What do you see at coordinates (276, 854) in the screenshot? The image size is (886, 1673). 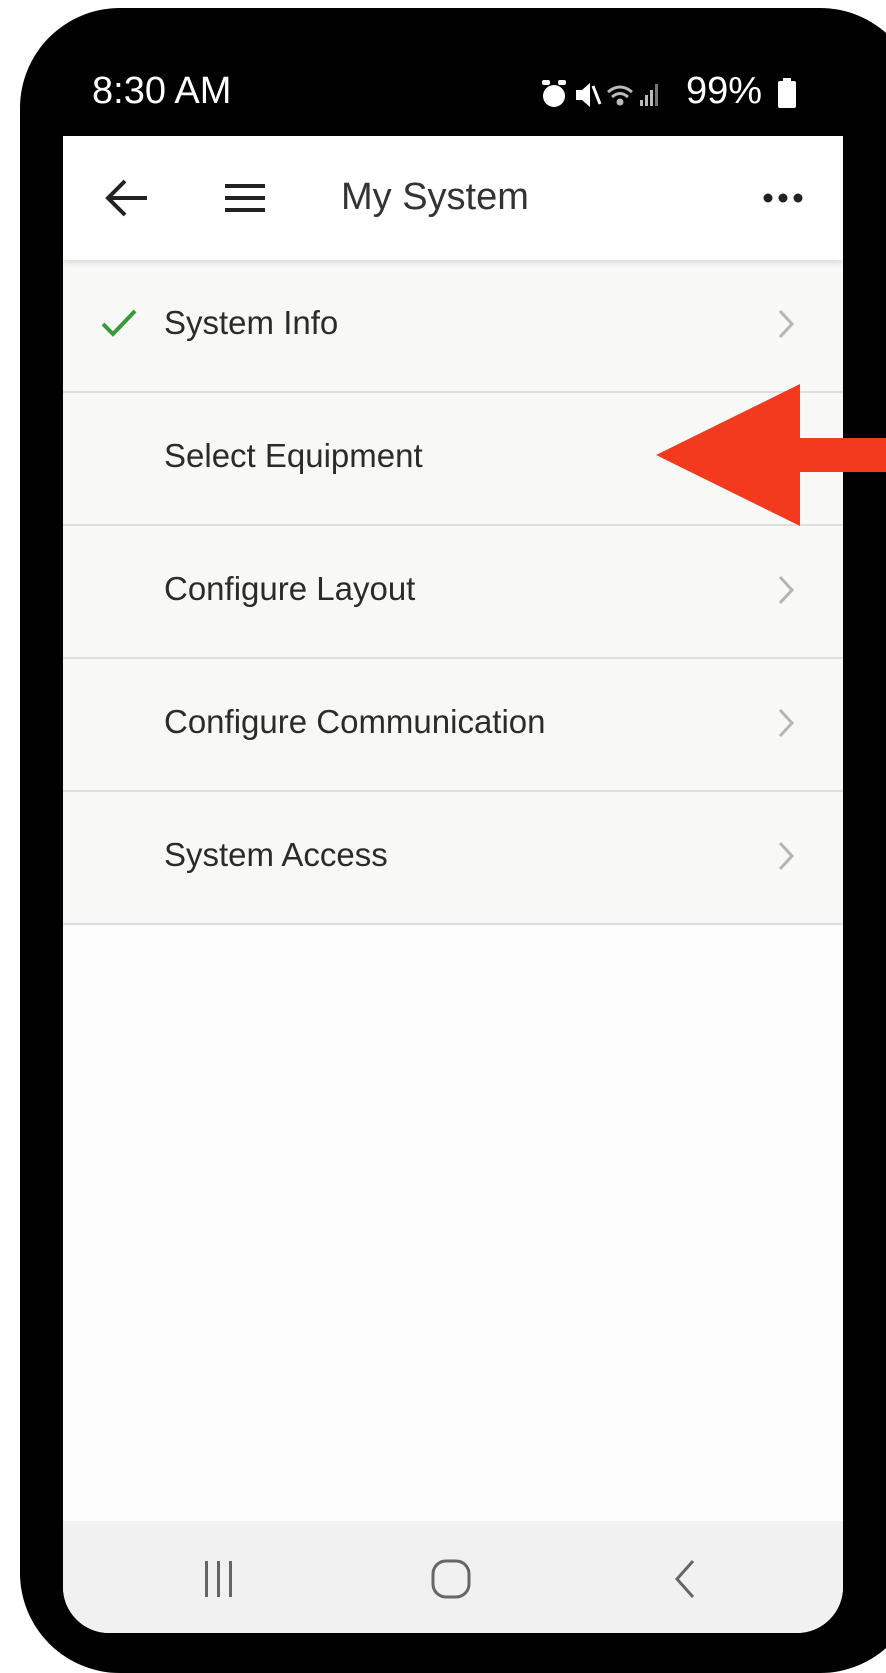 I see `list-item-label: System Access` at bounding box center [276, 854].